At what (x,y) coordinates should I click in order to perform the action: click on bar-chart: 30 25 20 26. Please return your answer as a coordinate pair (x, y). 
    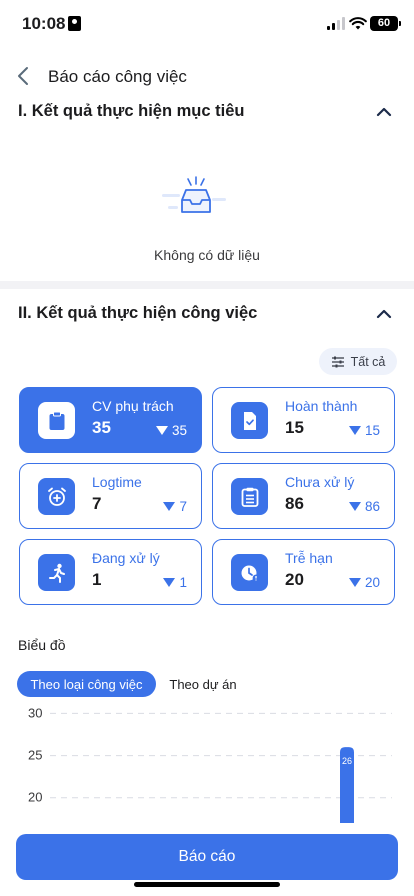
    Looking at the image, I should click on (210, 764).